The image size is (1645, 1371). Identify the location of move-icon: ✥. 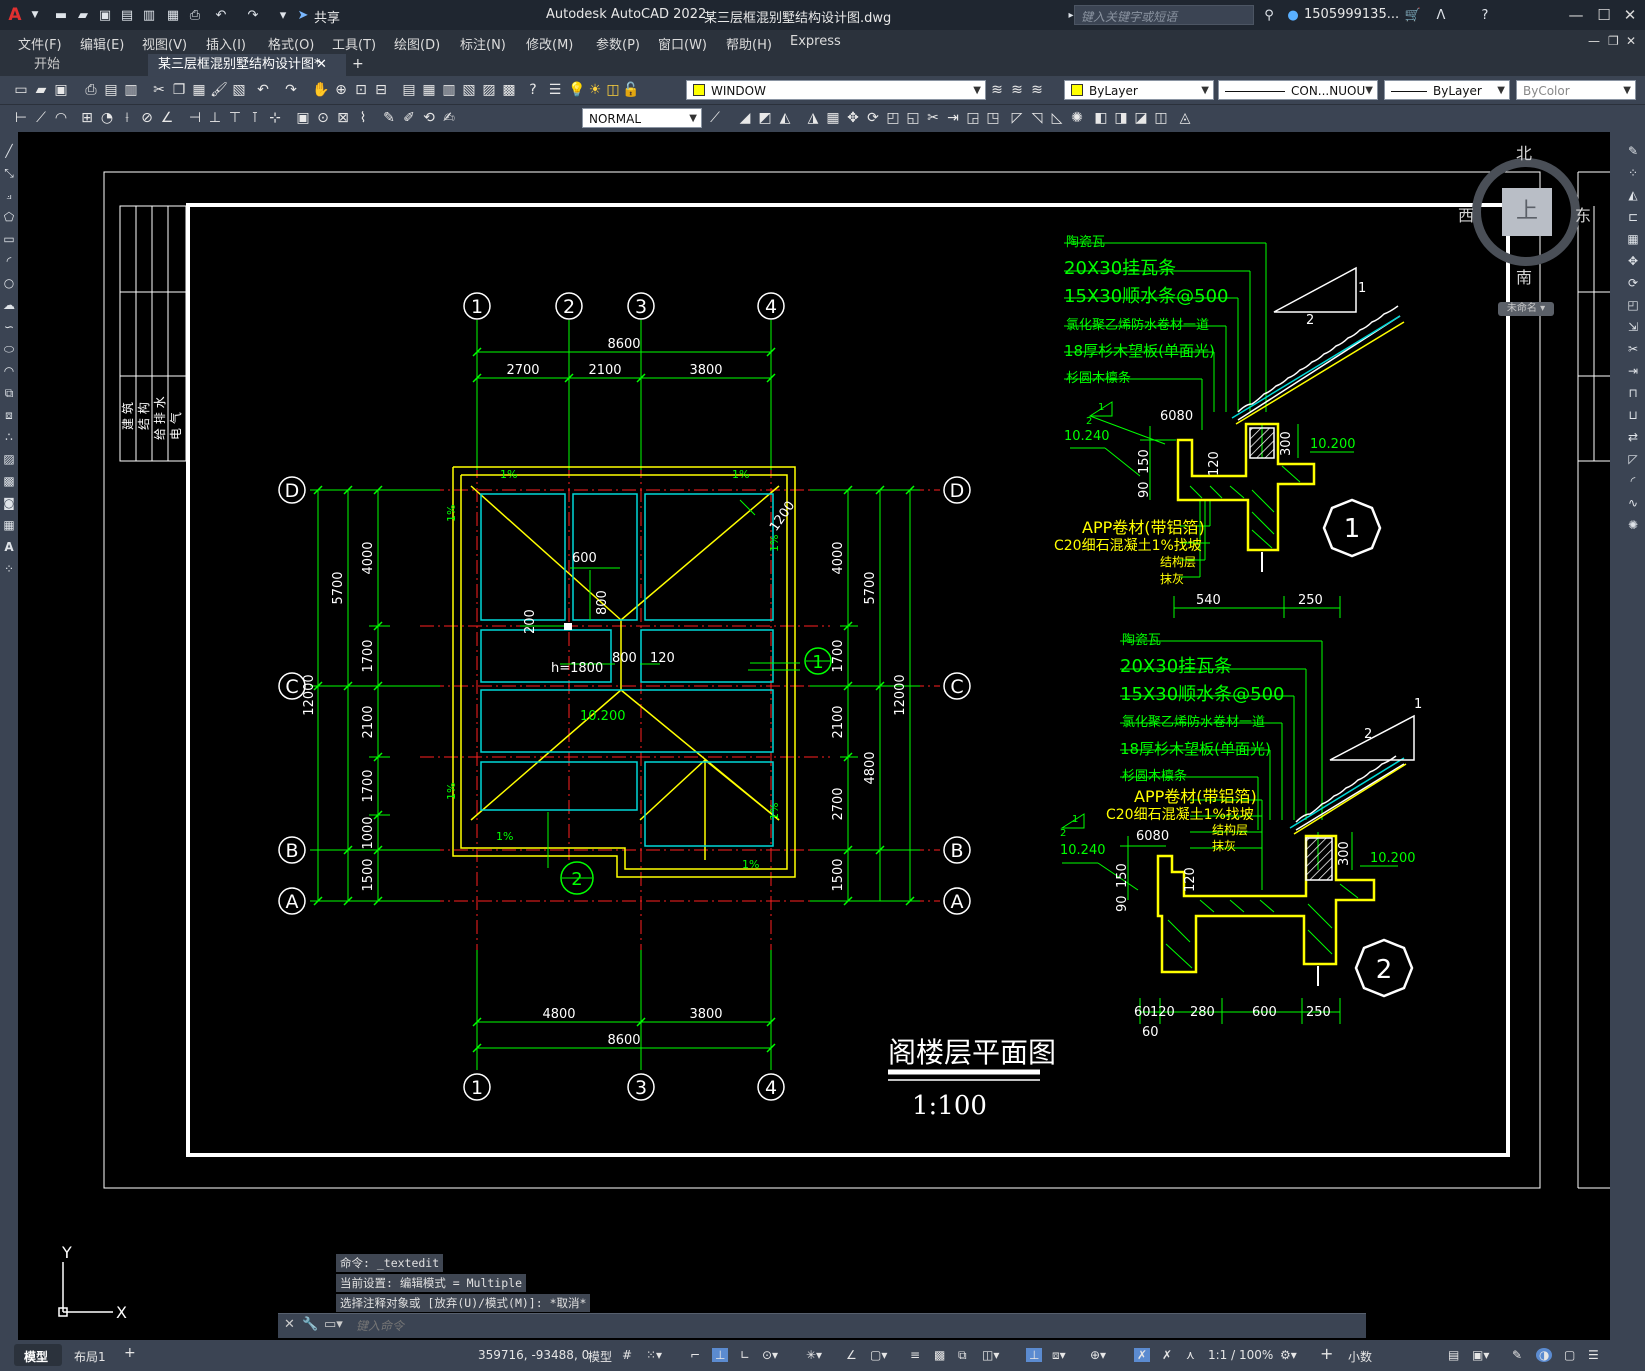
(1633, 261).